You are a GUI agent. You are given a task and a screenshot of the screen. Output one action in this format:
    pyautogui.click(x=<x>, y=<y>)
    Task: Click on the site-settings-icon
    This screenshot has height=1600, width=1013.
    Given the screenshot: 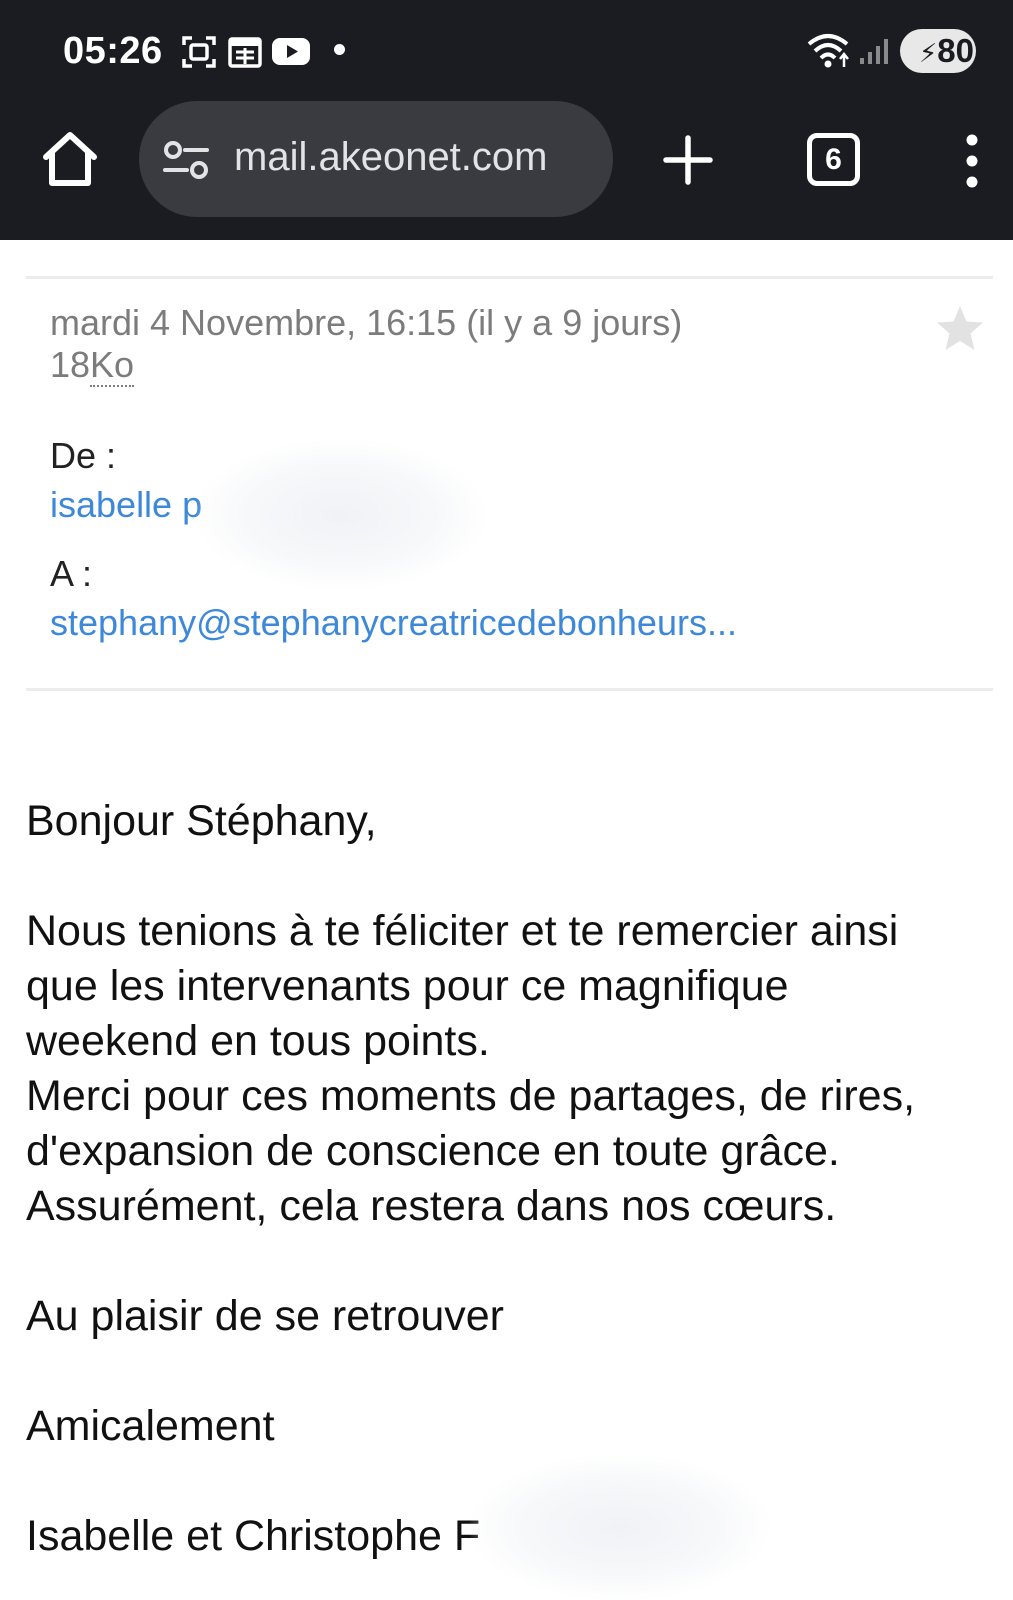 What is the action you would take?
    pyautogui.click(x=186, y=161)
    